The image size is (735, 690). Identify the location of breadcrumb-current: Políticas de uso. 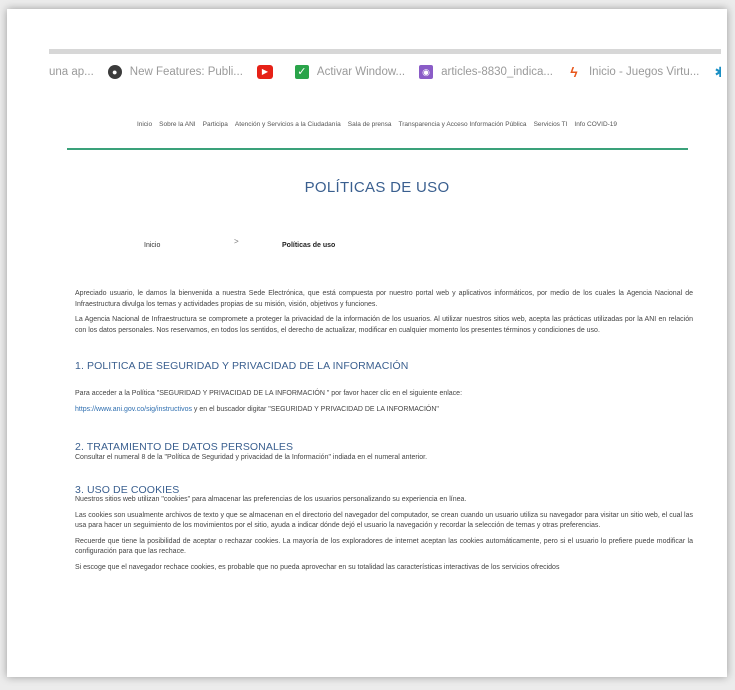
(309, 245).